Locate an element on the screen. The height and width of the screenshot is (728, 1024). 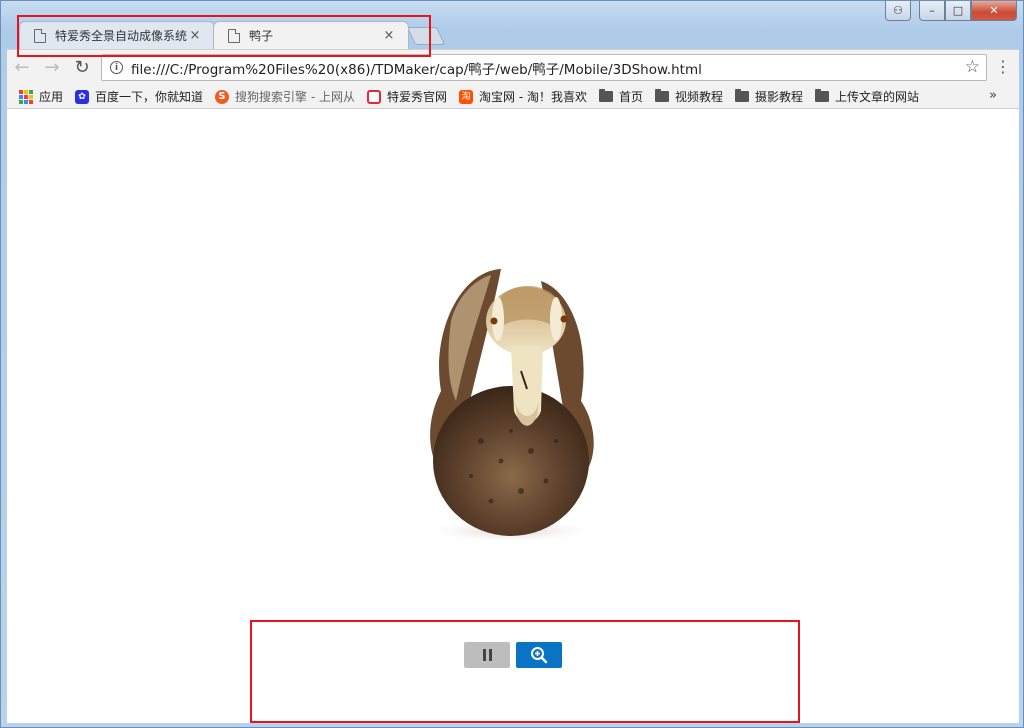
bookmark-star-icon: ☆ is located at coordinates (972, 67).